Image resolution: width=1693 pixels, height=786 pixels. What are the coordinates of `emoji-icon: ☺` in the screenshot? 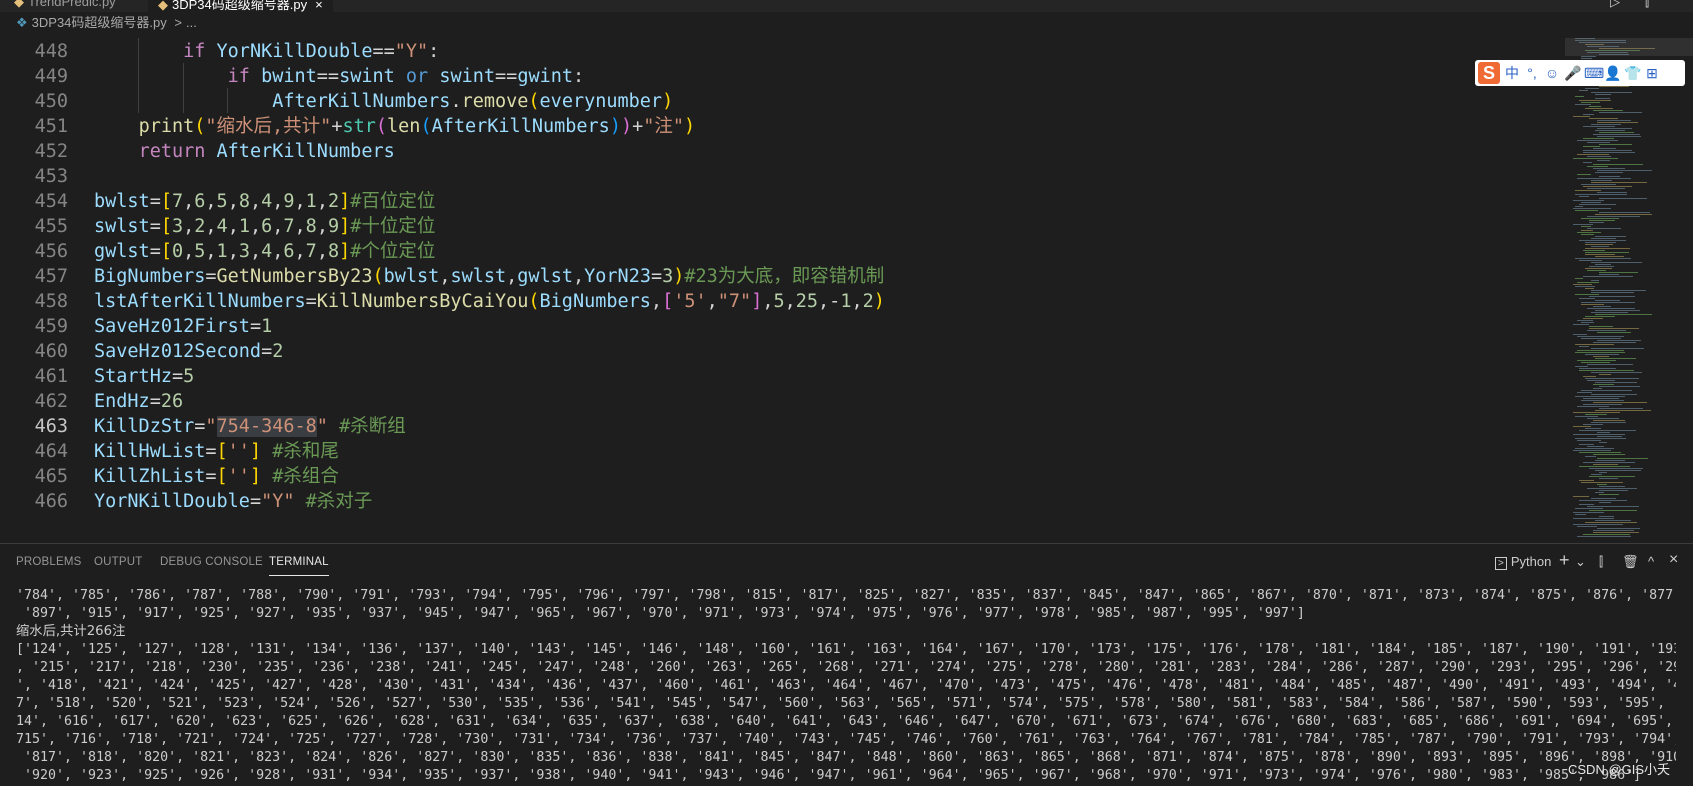 It's located at (1552, 73).